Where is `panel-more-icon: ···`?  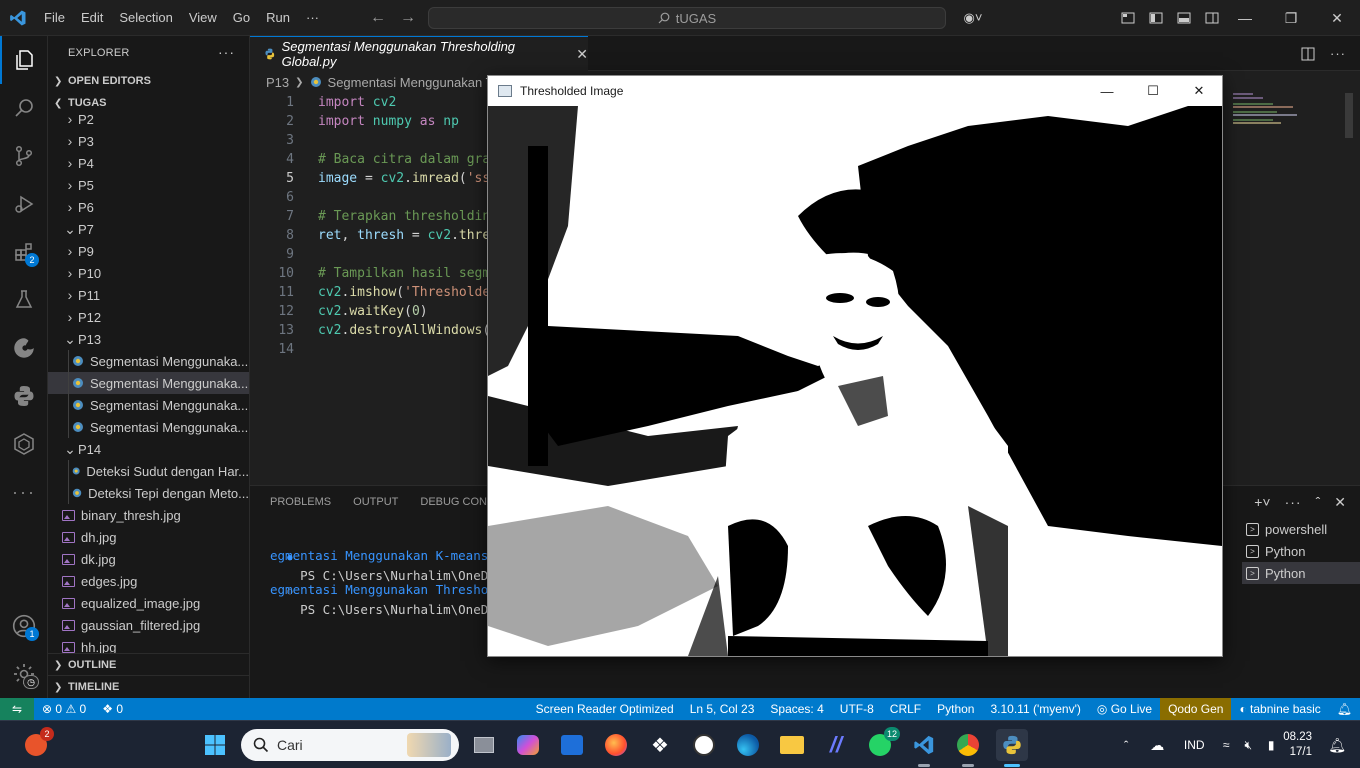 panel-more-icon: ··· is located at coordinates (1293, 502).